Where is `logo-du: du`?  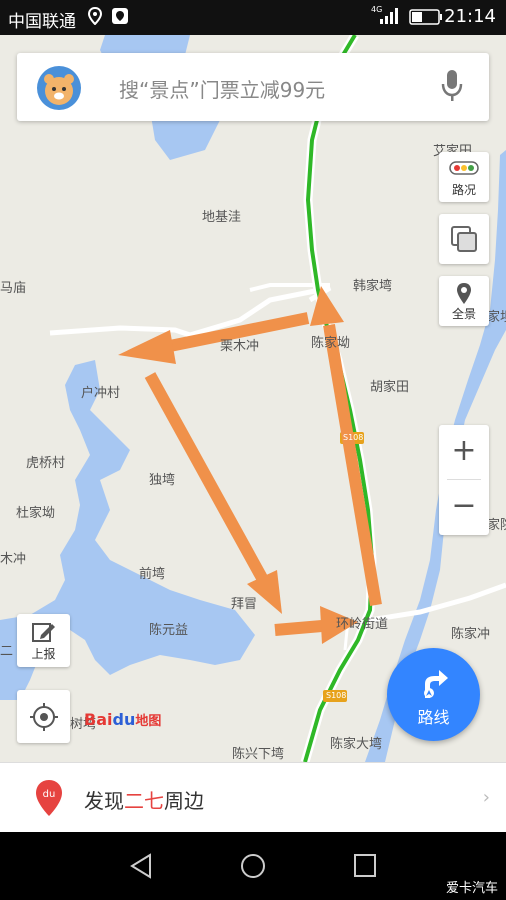 logo-du: du is located at coordinates (124, 719).